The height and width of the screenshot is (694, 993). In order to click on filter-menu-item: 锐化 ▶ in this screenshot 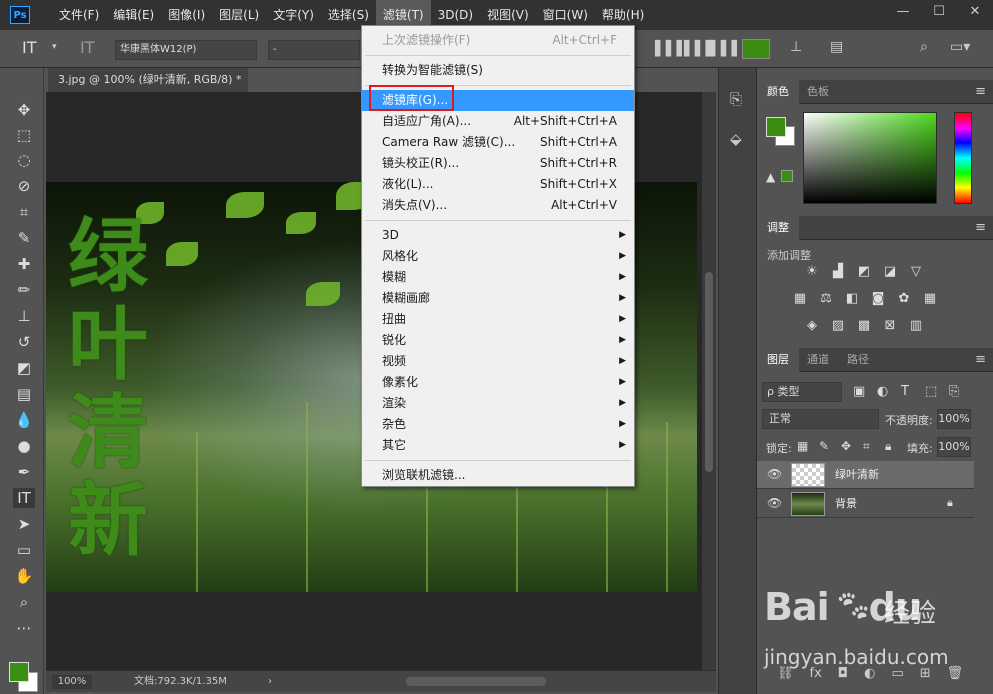, I will do `click(498, 340)`.